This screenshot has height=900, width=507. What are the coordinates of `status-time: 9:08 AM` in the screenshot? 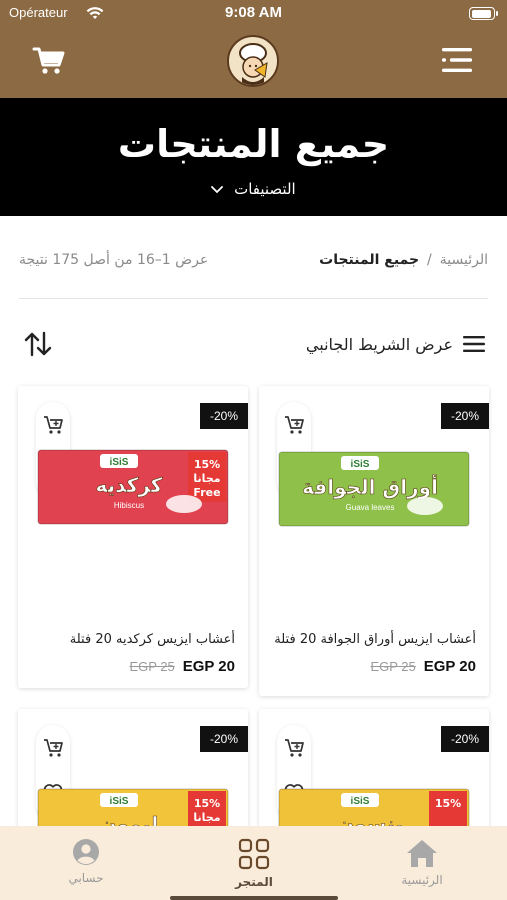 It's located at (253, 12).